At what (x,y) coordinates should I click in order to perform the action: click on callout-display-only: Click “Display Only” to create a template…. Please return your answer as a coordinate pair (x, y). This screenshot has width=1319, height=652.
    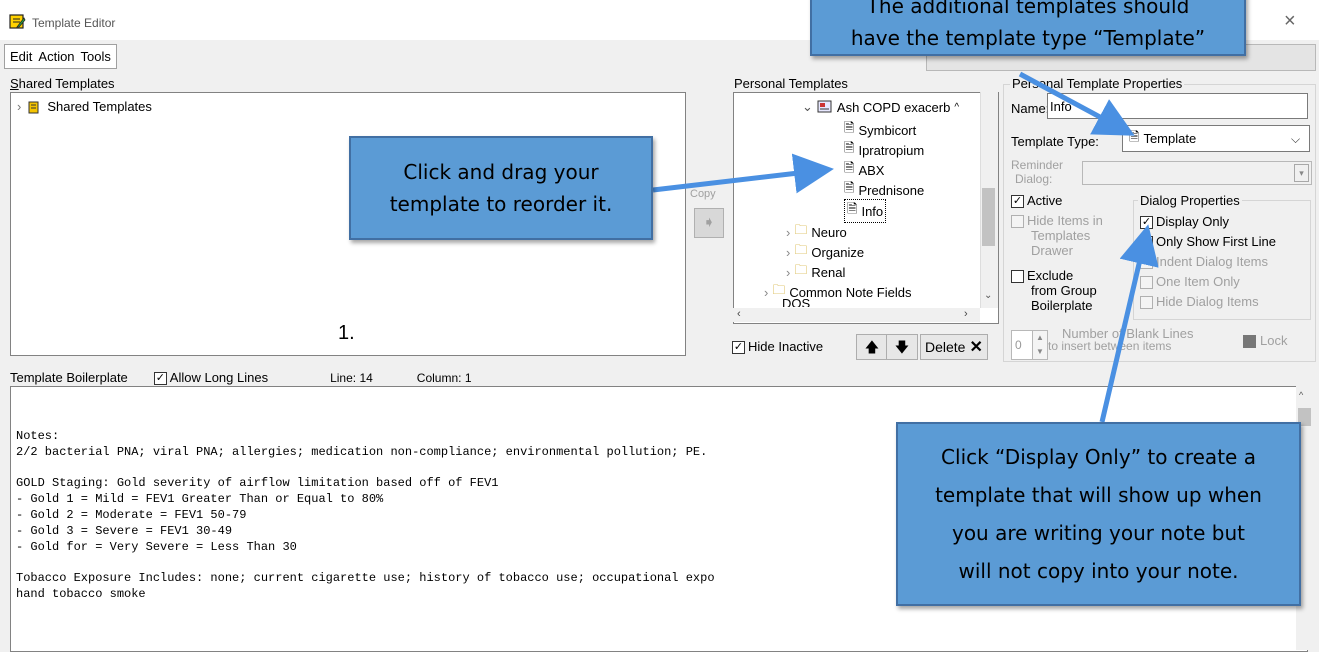
    Looking at the image, I should click on (1098, 514).